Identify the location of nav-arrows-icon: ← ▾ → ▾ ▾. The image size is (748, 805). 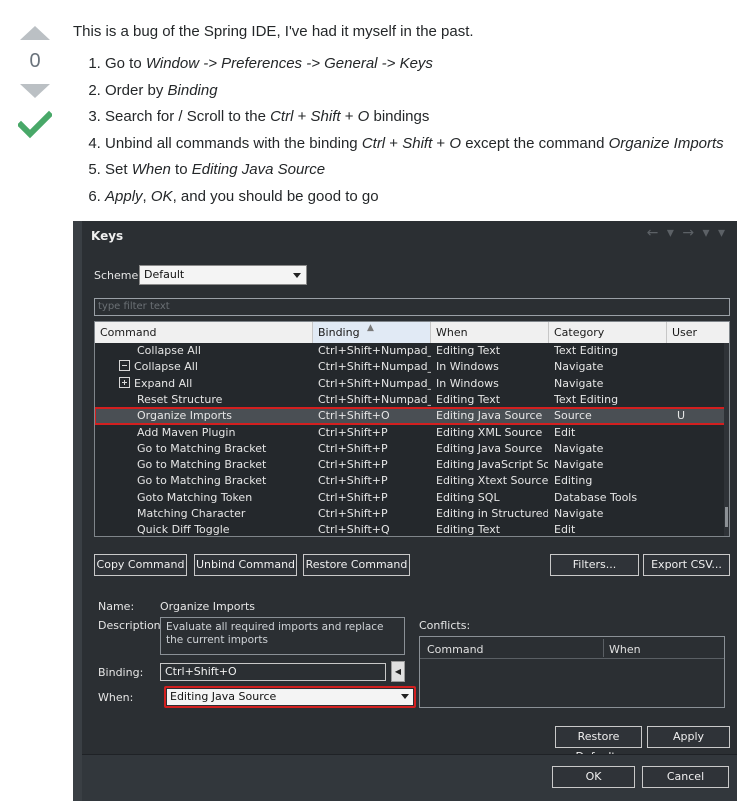
(687, 233).